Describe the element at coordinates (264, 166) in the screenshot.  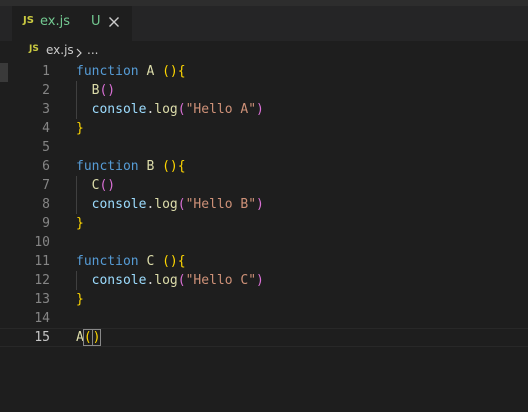
I see `code-line: 6 function B (){` at that location.